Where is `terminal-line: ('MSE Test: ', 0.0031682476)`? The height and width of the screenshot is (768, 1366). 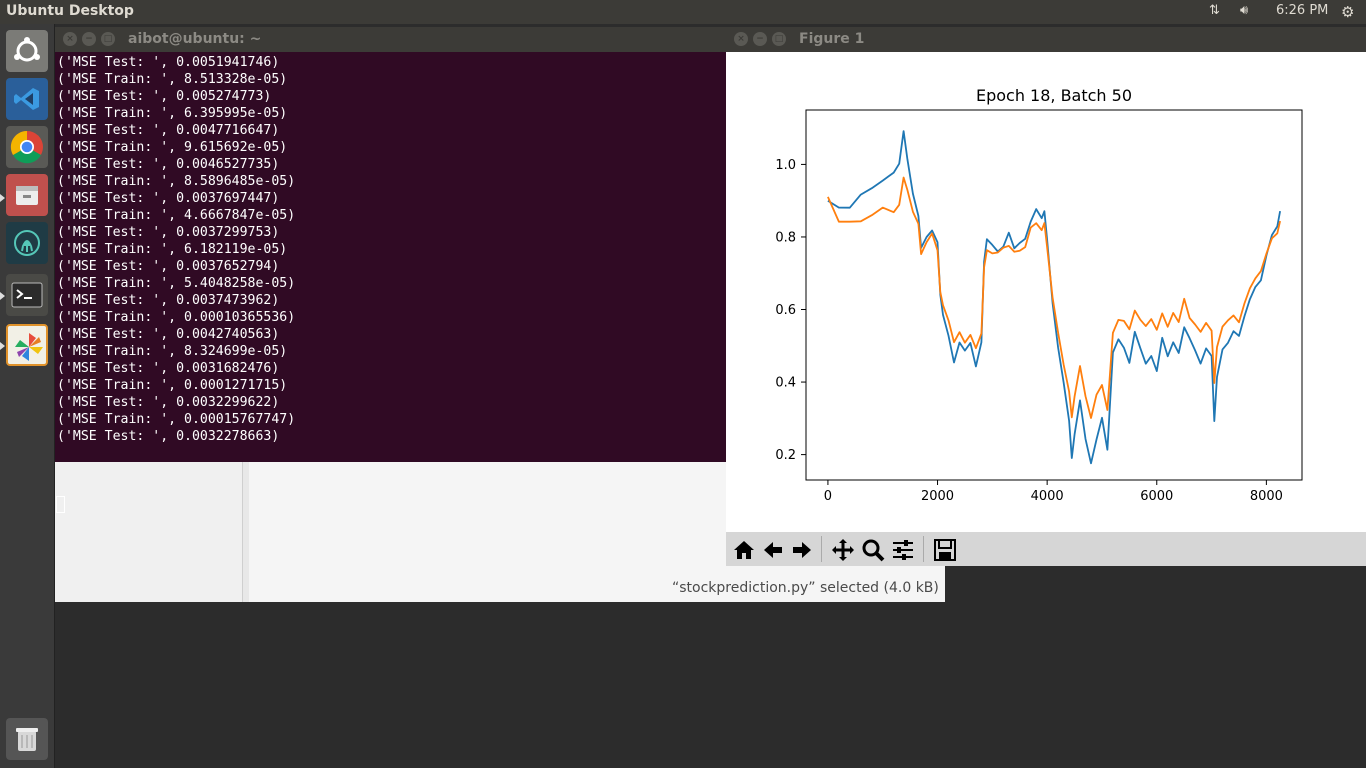 terminal-line: ('MSE Test: ', 0.0031682476) is located at coordinates (168, 368).